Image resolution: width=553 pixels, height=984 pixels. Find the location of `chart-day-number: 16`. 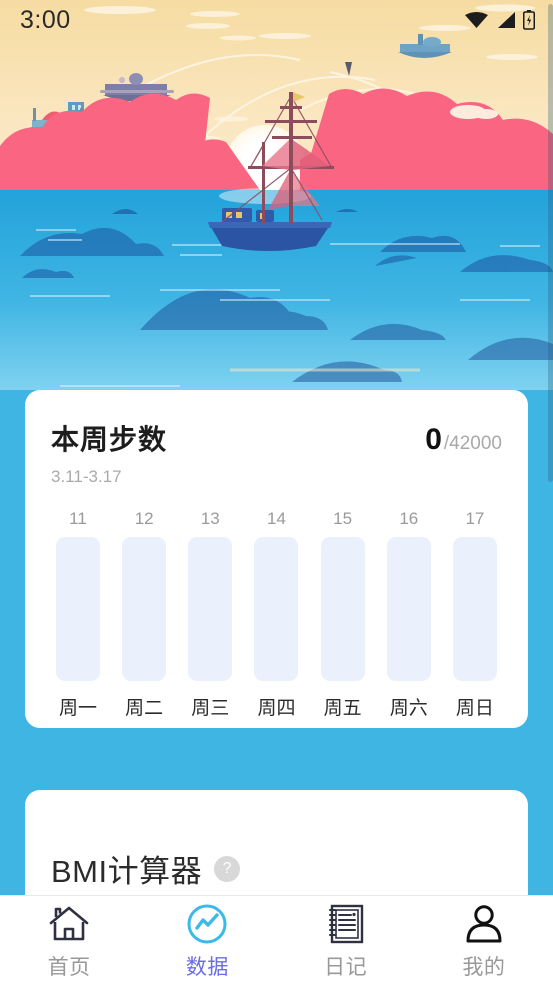

chart-day-number: 16 is located at coordinates (409, 518).